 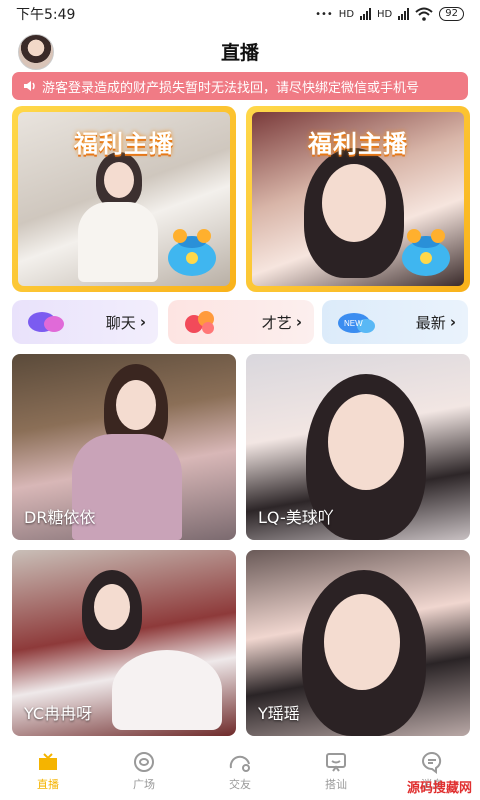 What do you see at coordinates (120, 322) in the screenshot?
I see `chip-label: 聊天` at bounding box center [120, 322].